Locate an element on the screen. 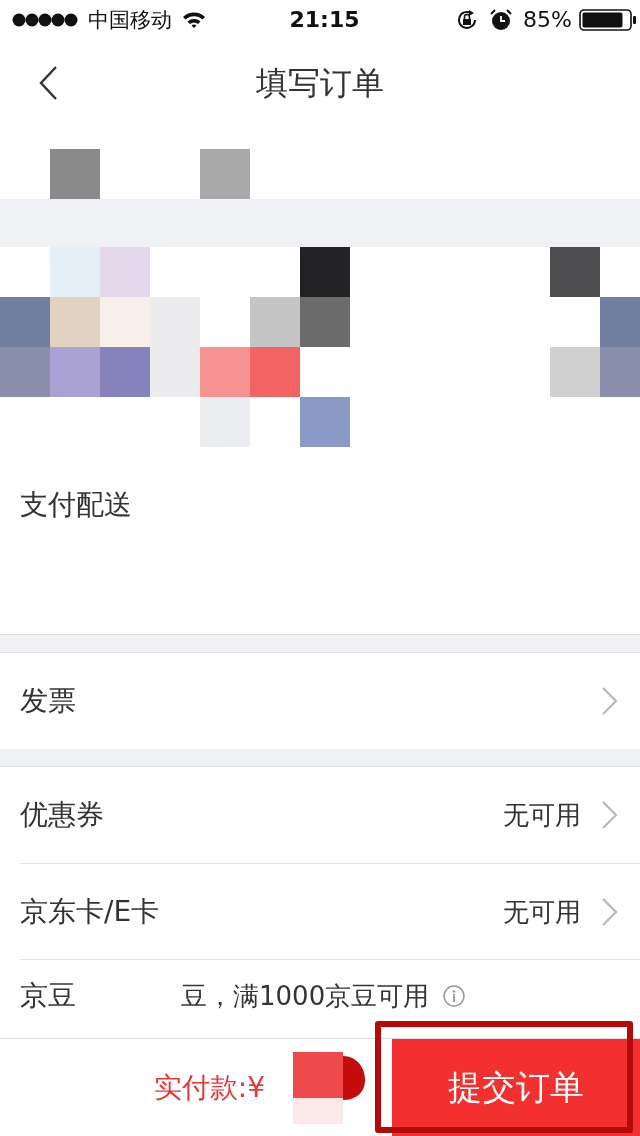 The height and width of the screenshot is (1136, 640). page-title: 填写订单 is located at coordinates (320, 83).